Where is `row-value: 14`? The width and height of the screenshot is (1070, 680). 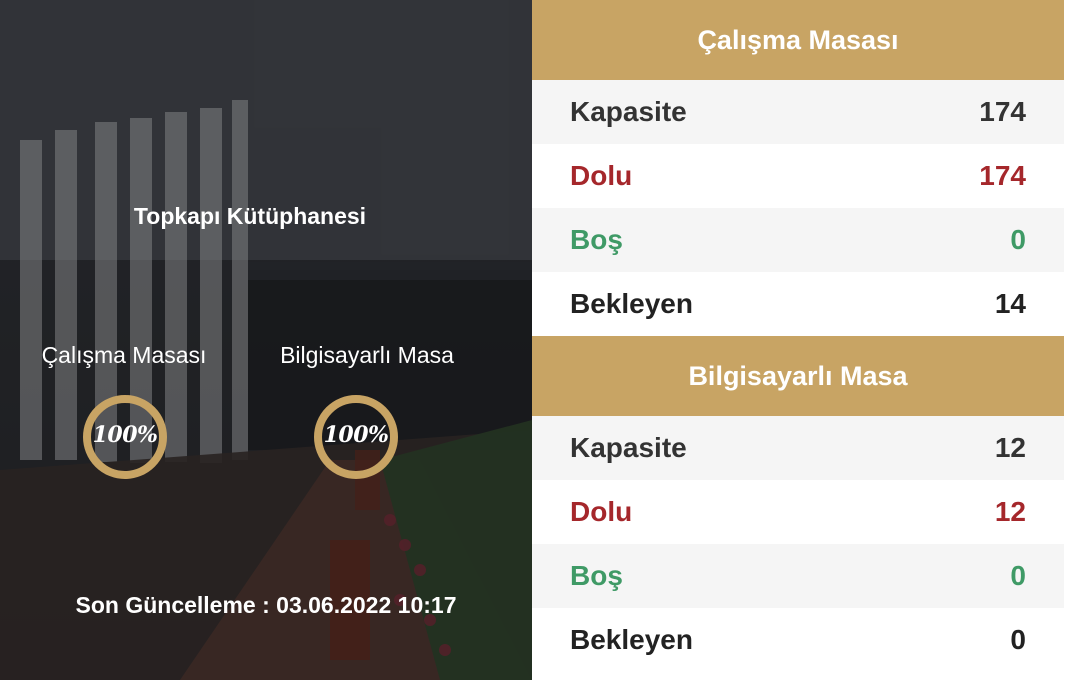 row-value: 14 is located at coordinates (1010, 303).